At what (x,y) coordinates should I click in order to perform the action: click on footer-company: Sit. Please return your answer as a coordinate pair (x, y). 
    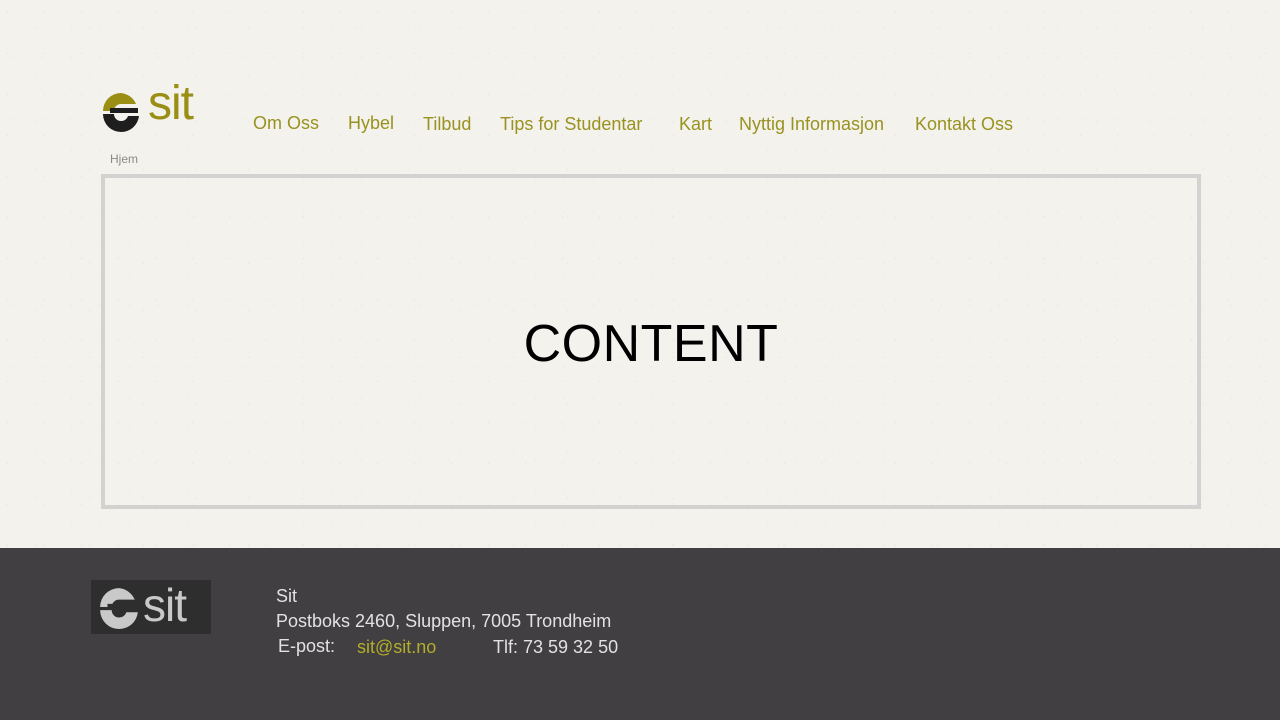
    Looking at the image, I should click on (287, 596).